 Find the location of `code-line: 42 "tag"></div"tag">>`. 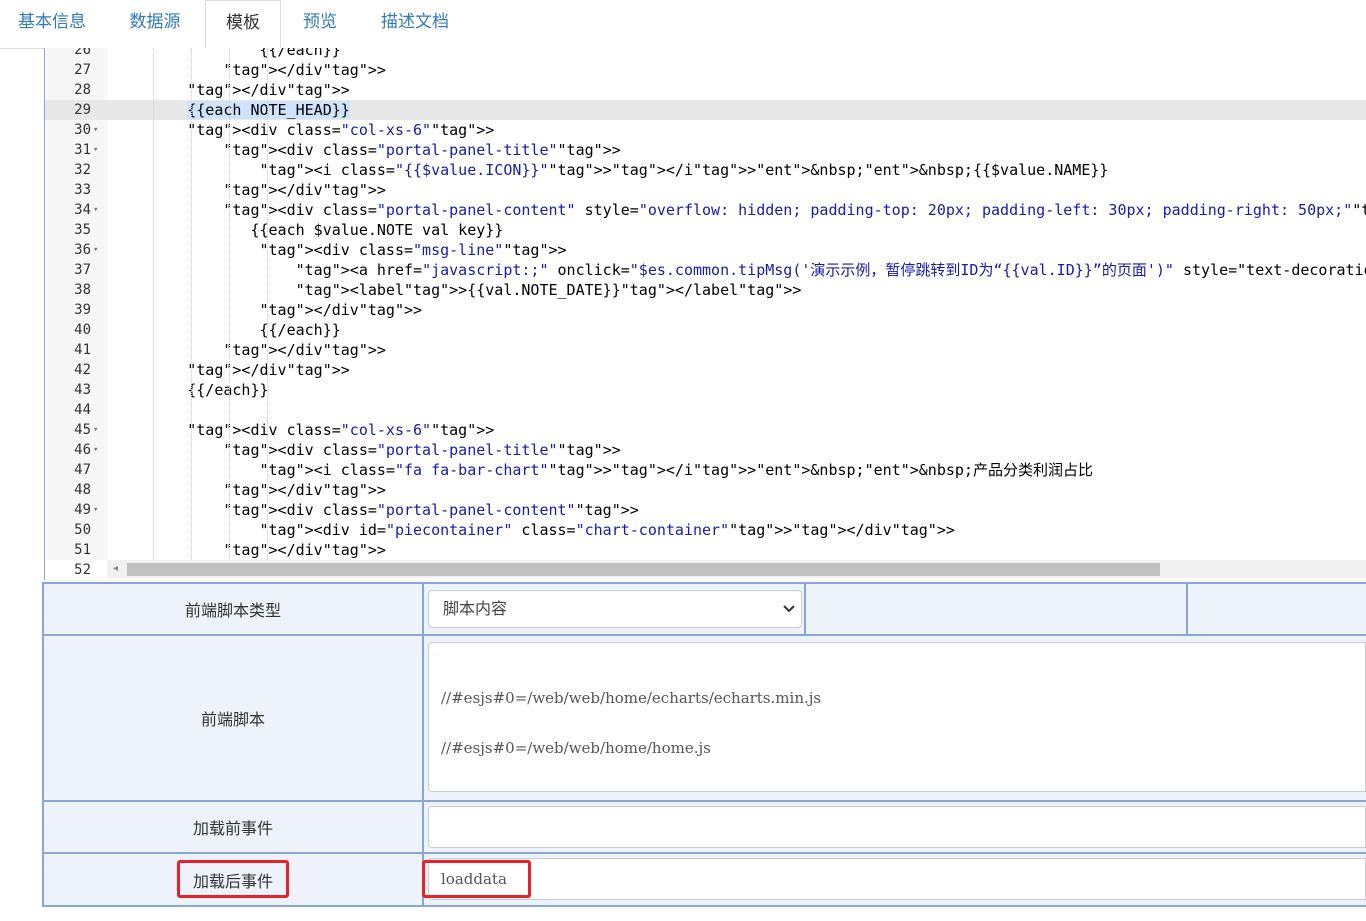

code-line: 42 "tag"></div"tag">> is located at coordinates (705, 370).